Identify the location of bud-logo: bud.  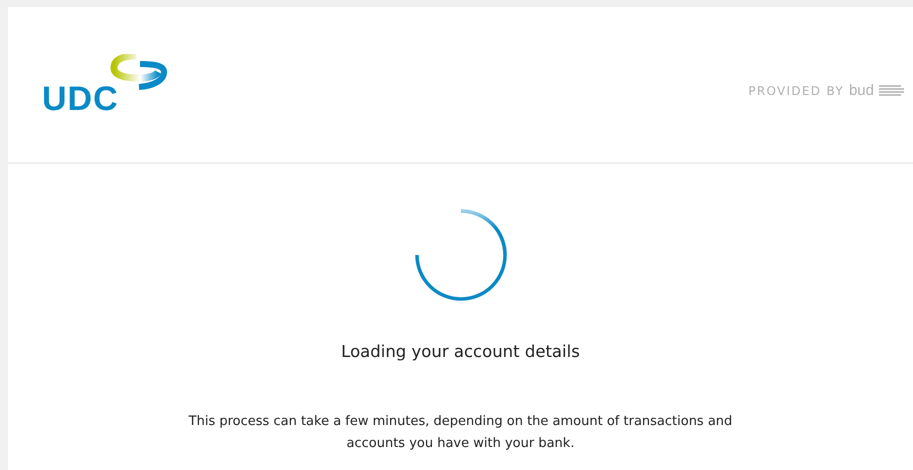
(861, 90).